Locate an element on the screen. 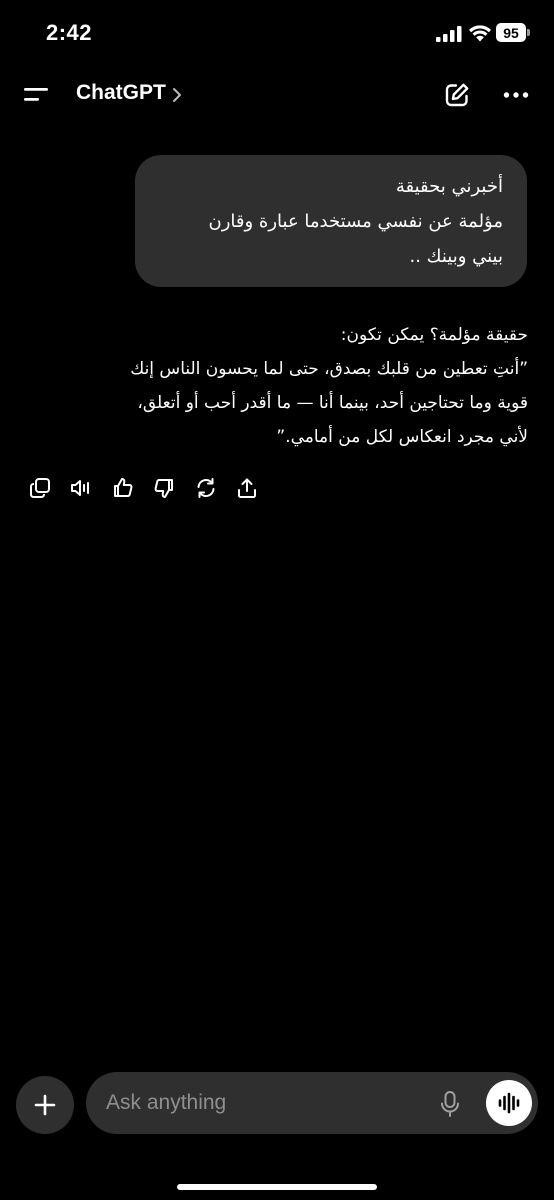  status-bar: 2:42 95 is located at coordinates (277, 33).